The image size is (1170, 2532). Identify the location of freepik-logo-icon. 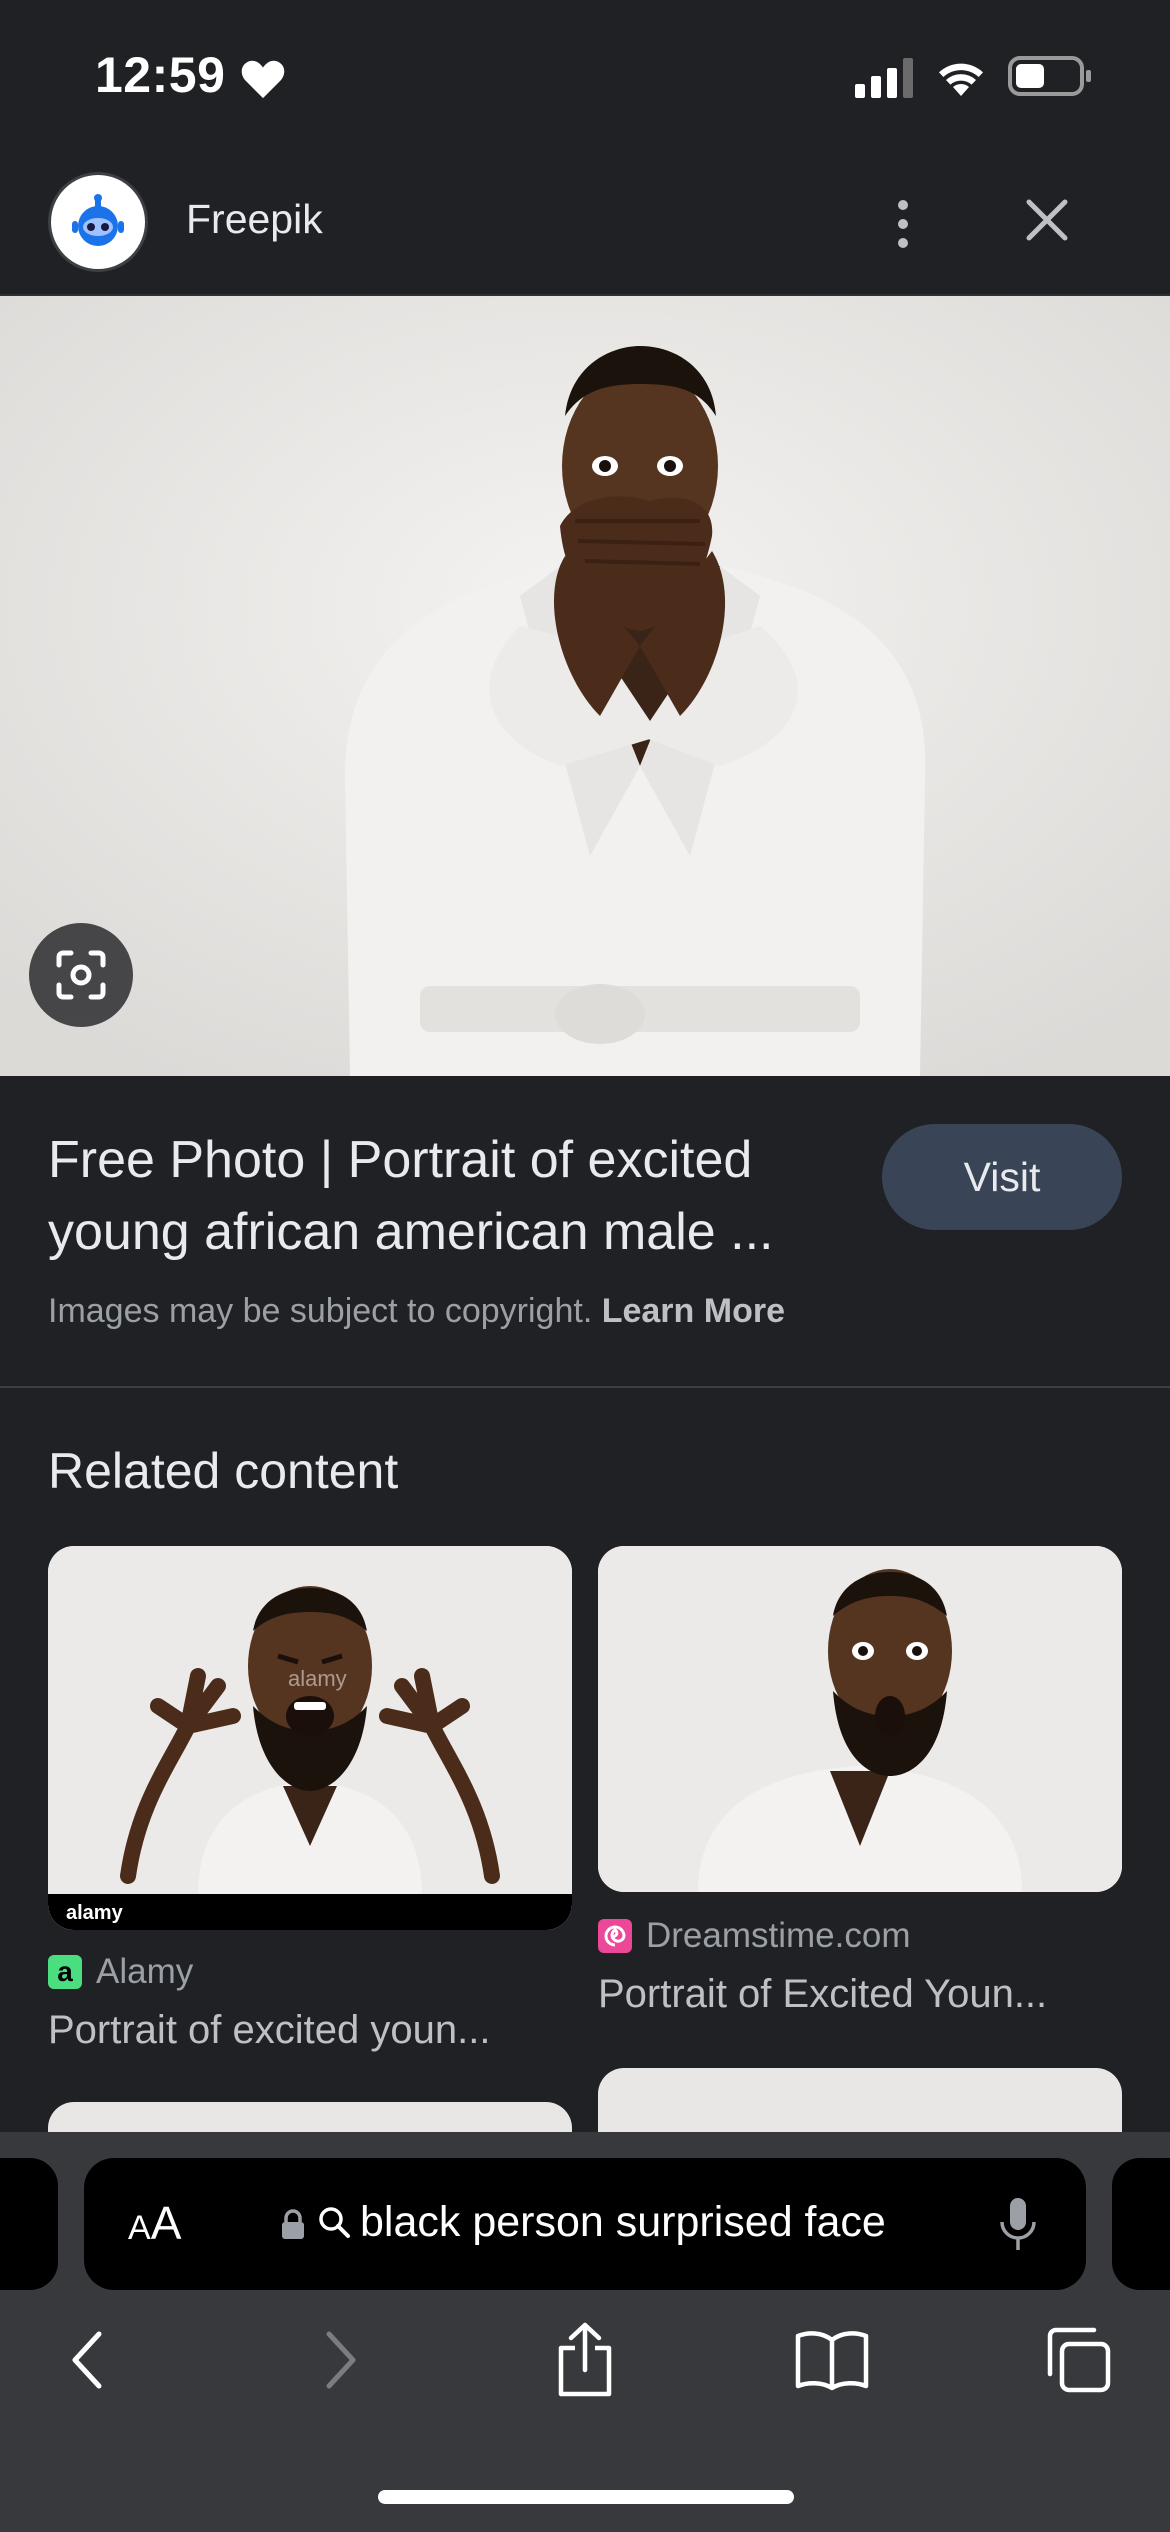
(98, 220).